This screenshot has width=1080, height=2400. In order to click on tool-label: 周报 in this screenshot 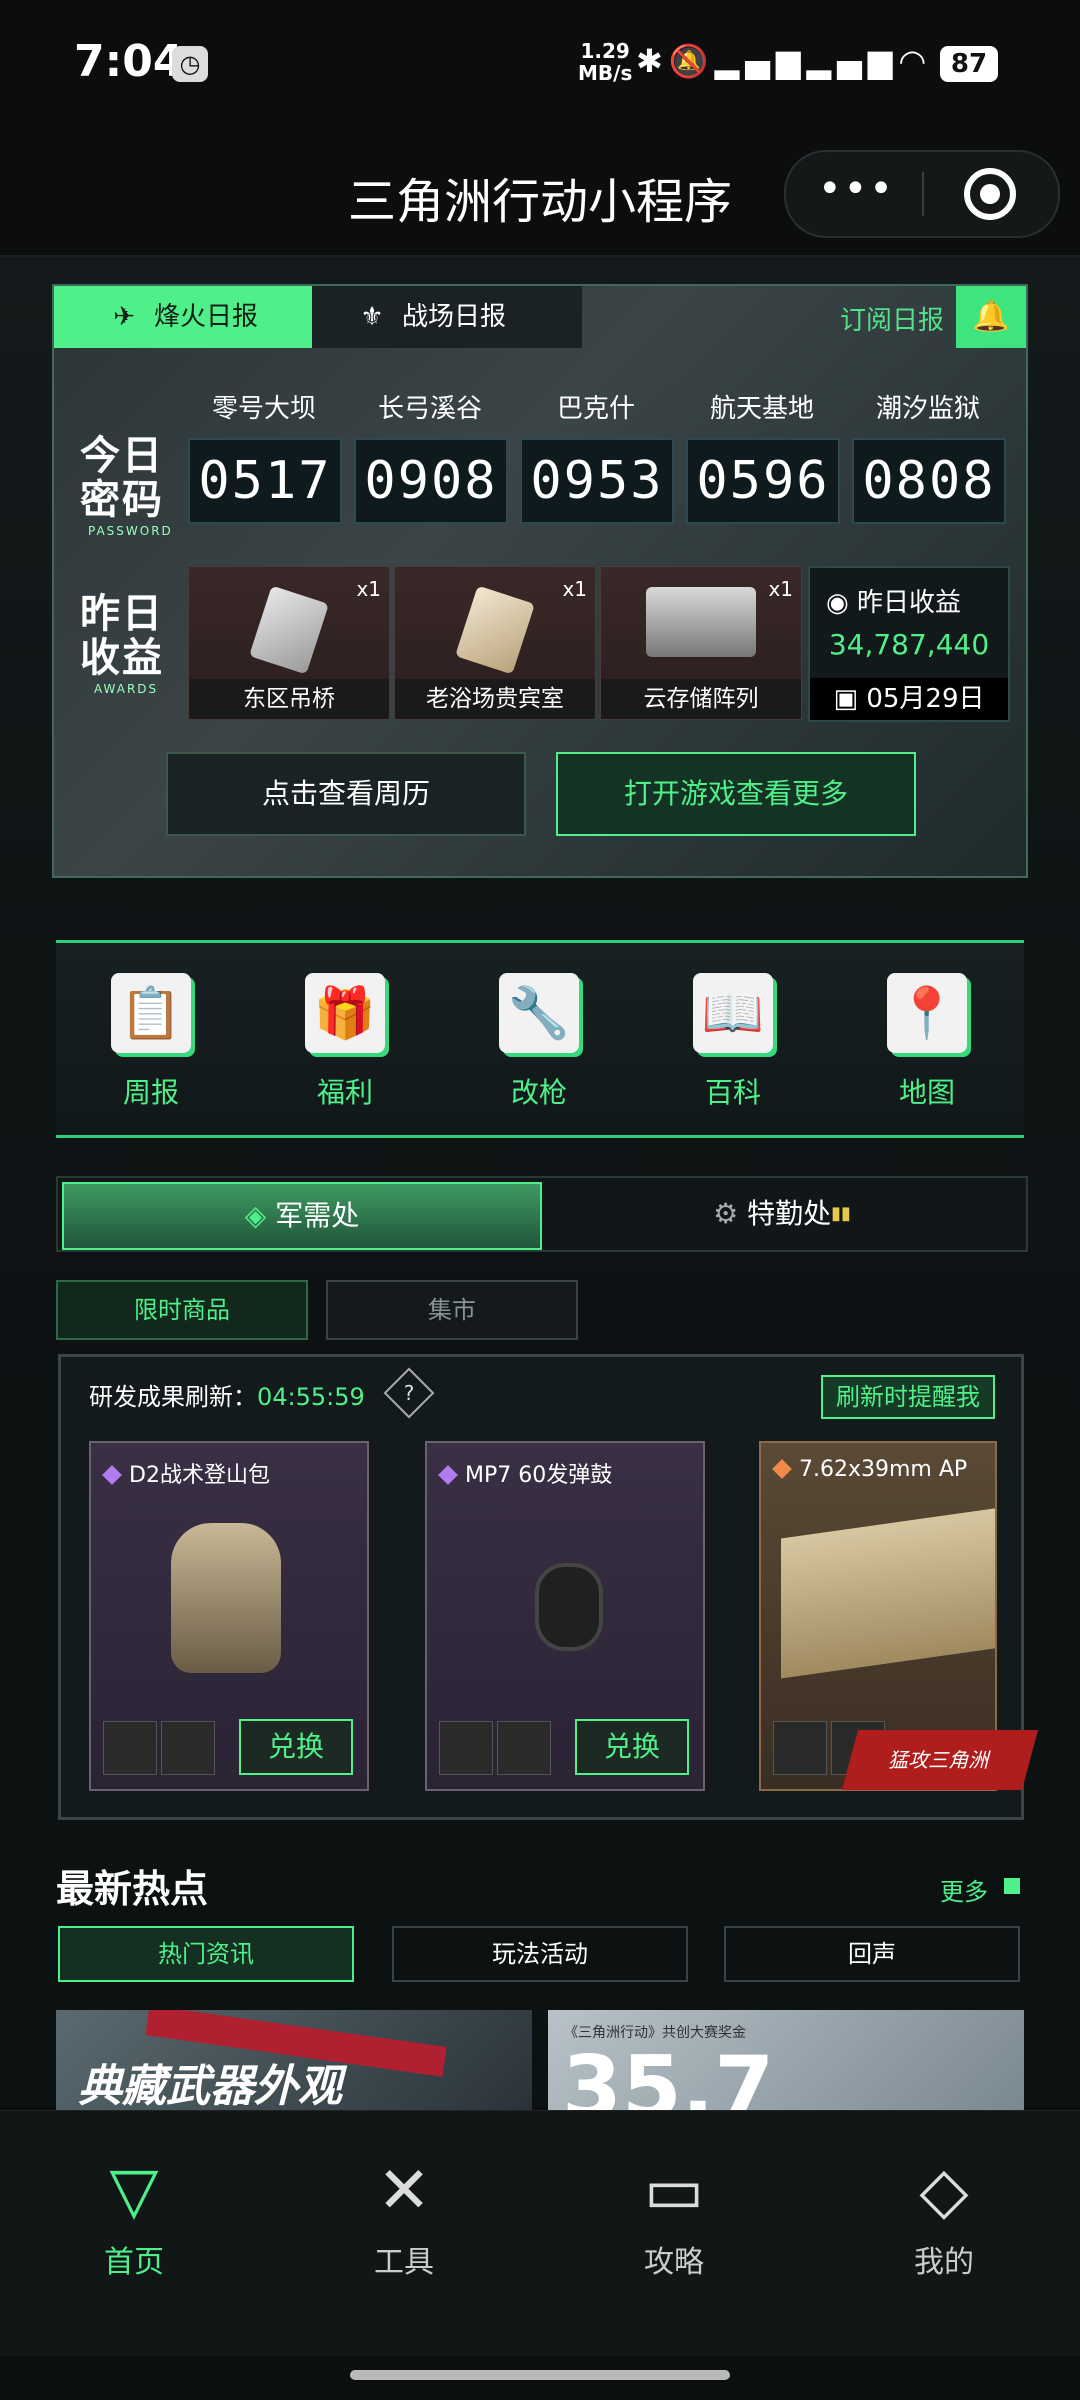, I will do `click(150, 1092)`.